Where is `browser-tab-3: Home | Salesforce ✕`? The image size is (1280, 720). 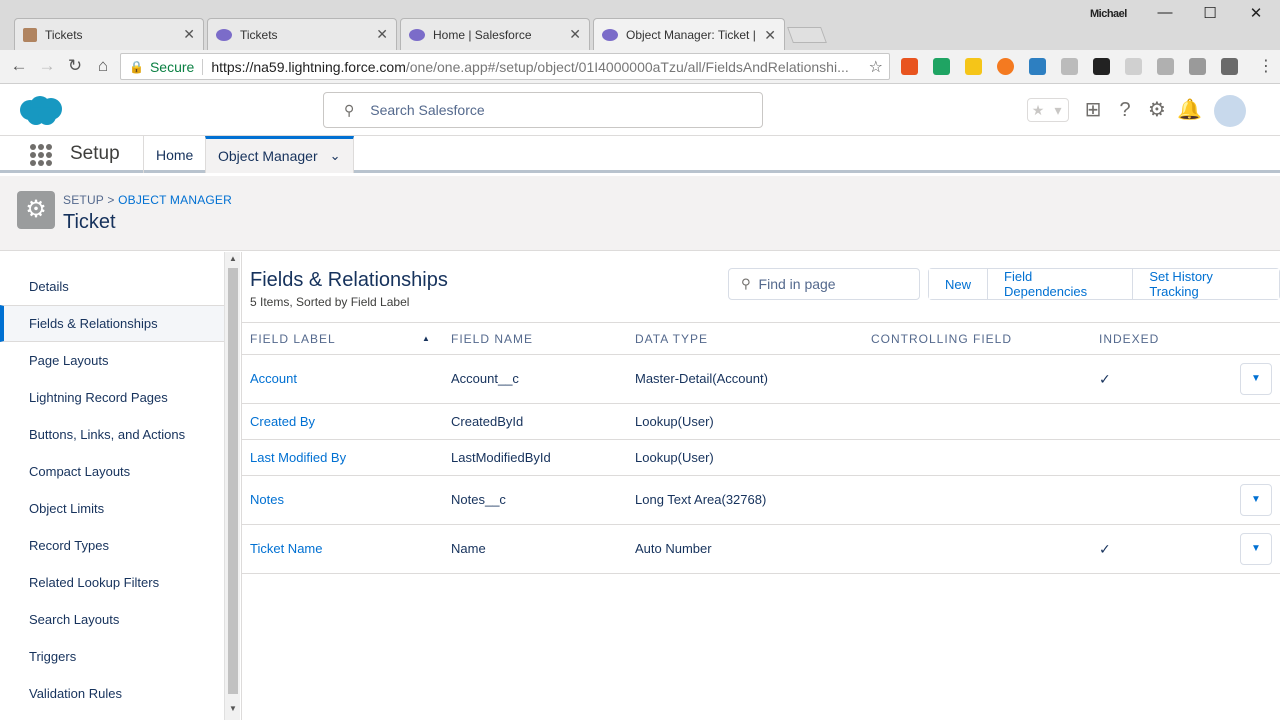
browser-tab-3: Home | Salesforce ✕ is located at coordinates (495, 34).